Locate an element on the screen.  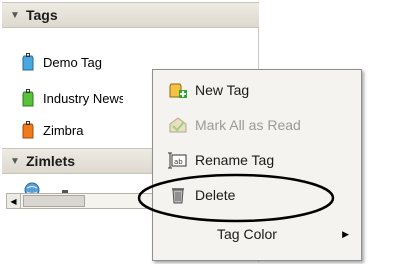
menu-item-label: Tag Color is located at coordinates (247, 234).